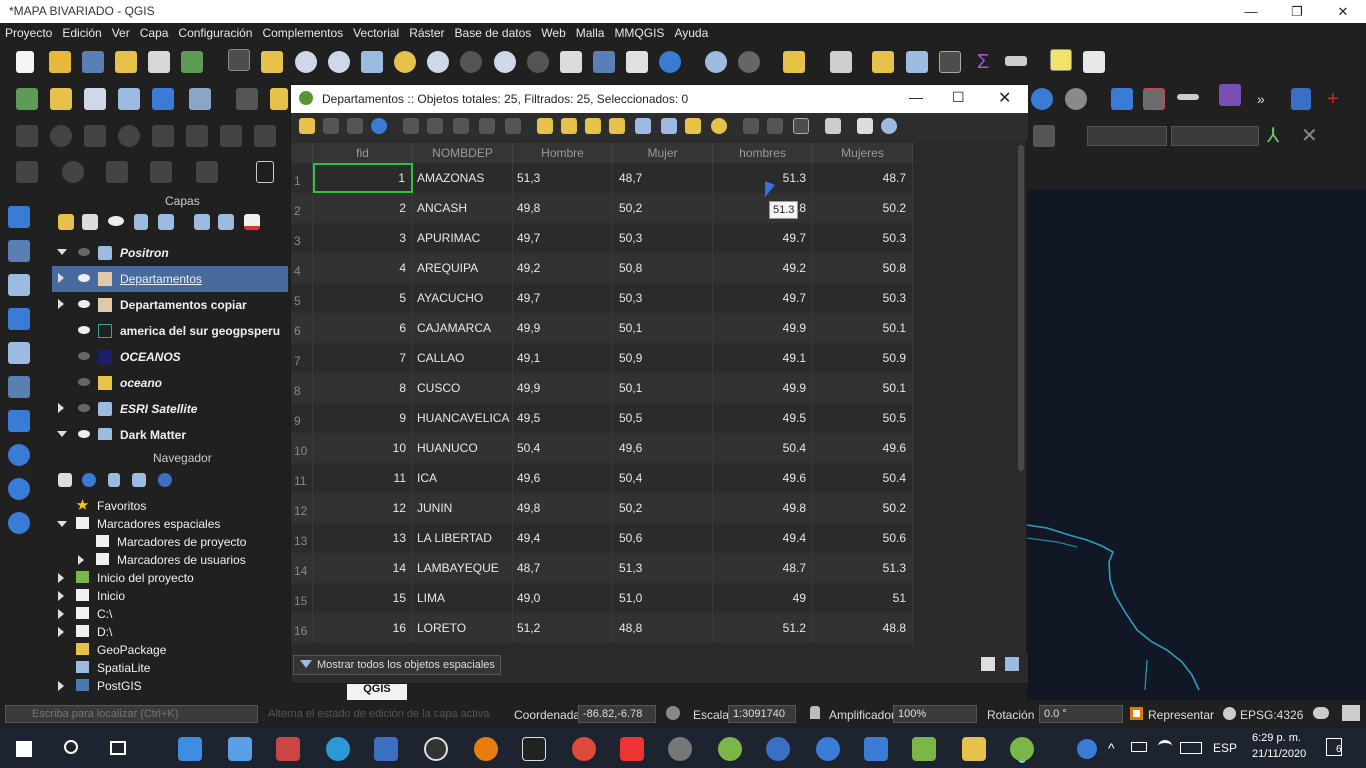 The image size is (1366, 768). I want to click on table-row: 4 4 AREQUIPA 49,2 50,8 49.2 50.8, so click(602, 268).